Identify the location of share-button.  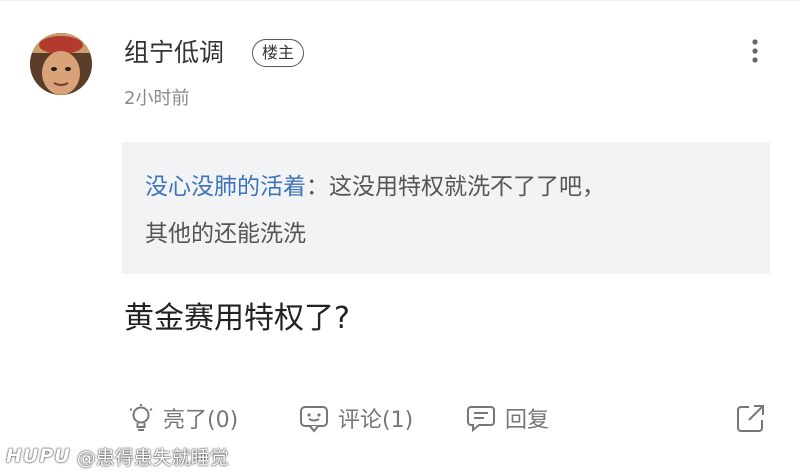
(751, 418).